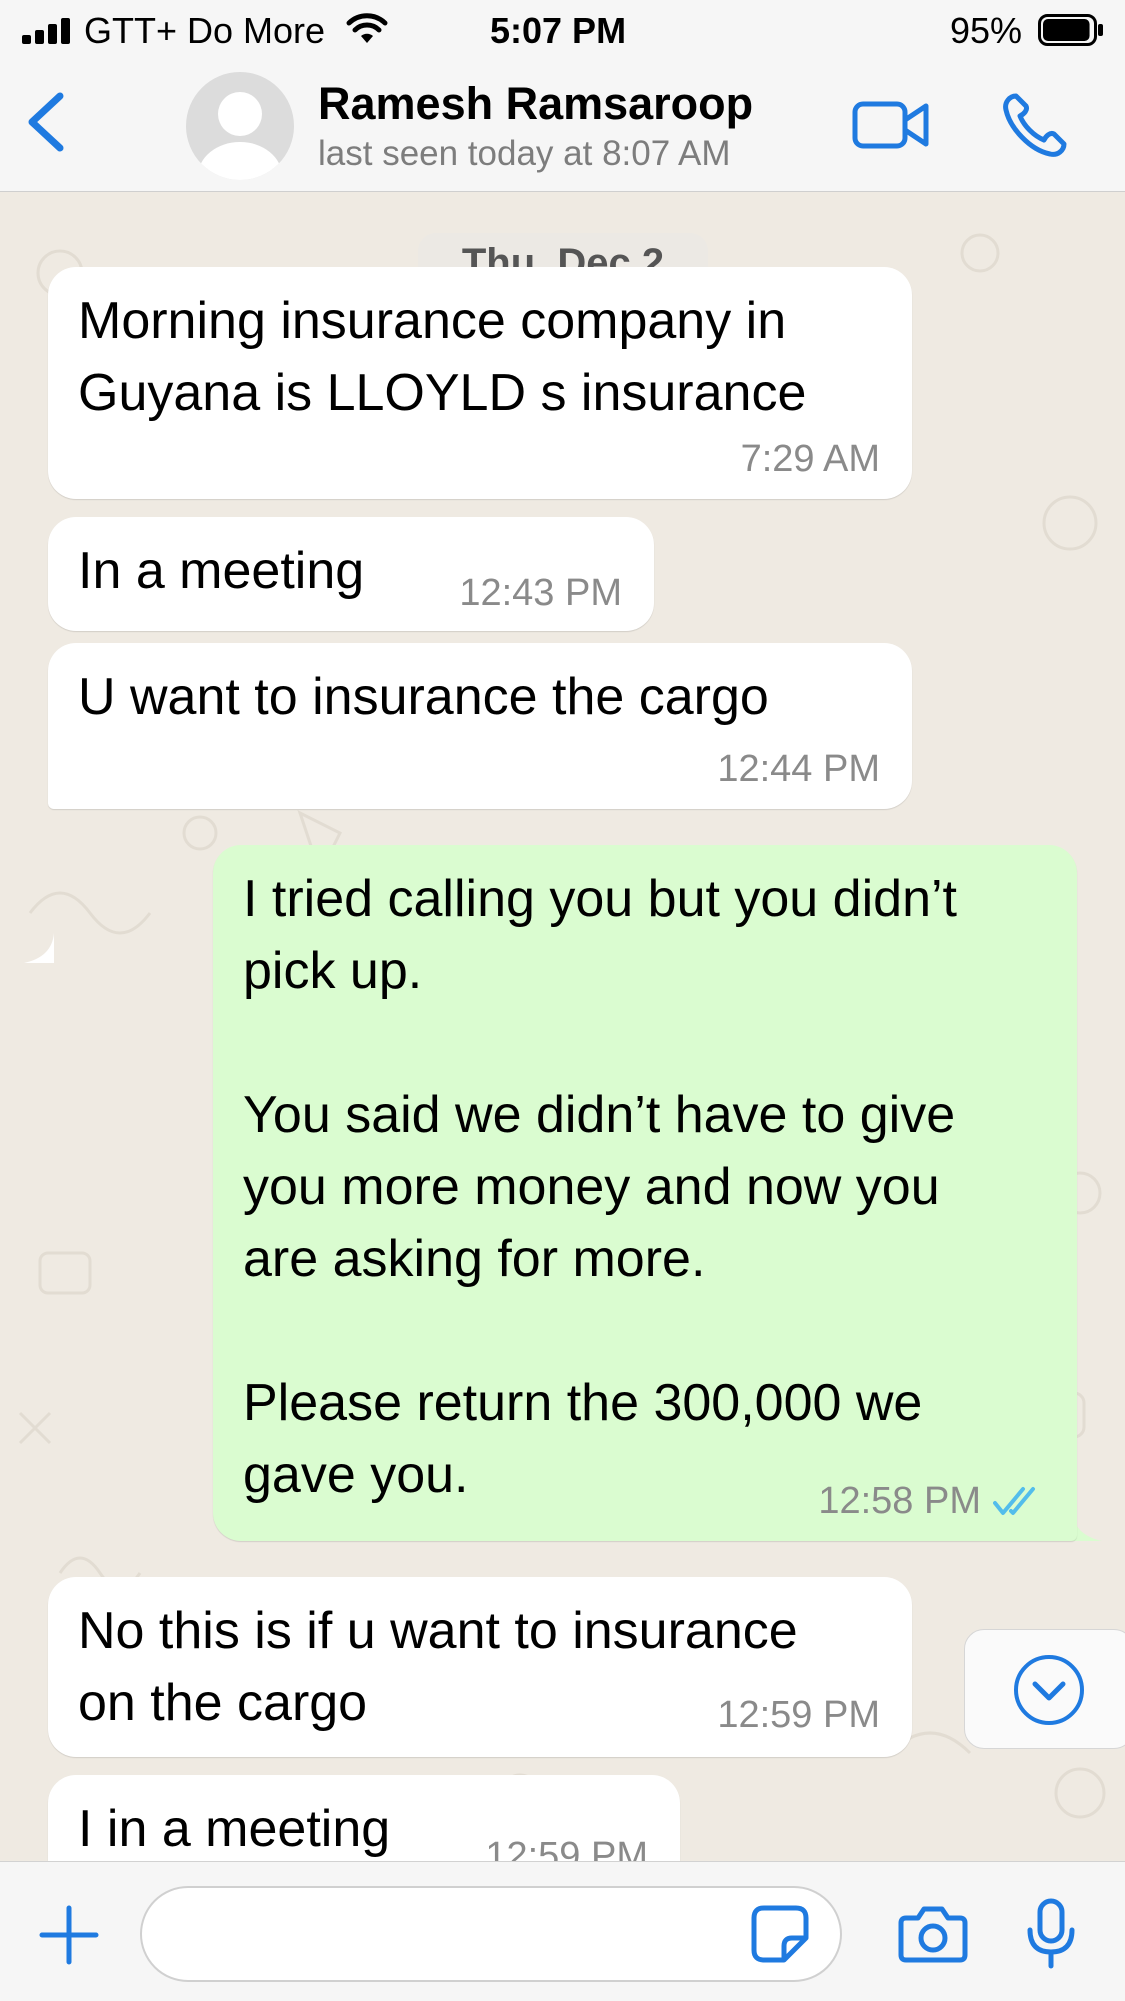  Describe the element at coordinates (780, 1934) in the screenshot. I see `sticker-icon` at that location.